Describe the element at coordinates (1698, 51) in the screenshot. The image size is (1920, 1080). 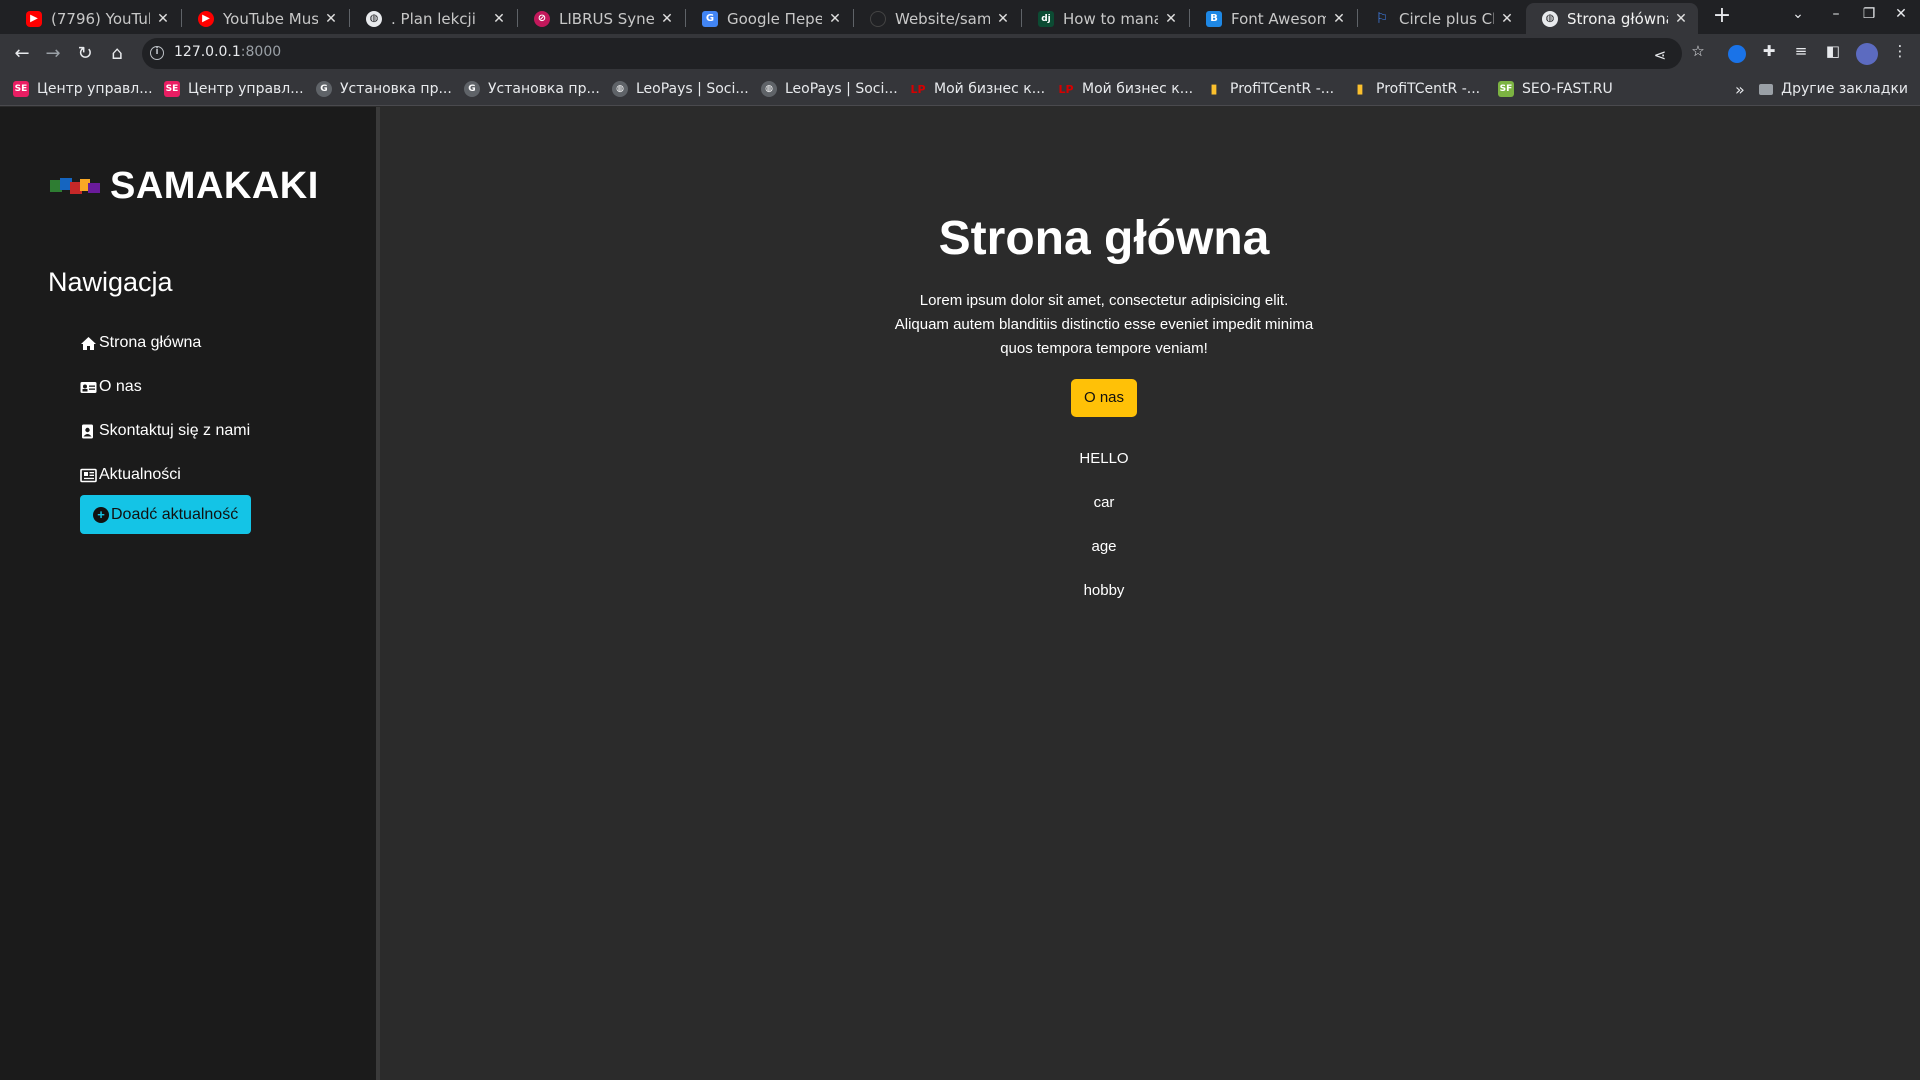
I see `bookmark-star-icon: ☆` at that location.